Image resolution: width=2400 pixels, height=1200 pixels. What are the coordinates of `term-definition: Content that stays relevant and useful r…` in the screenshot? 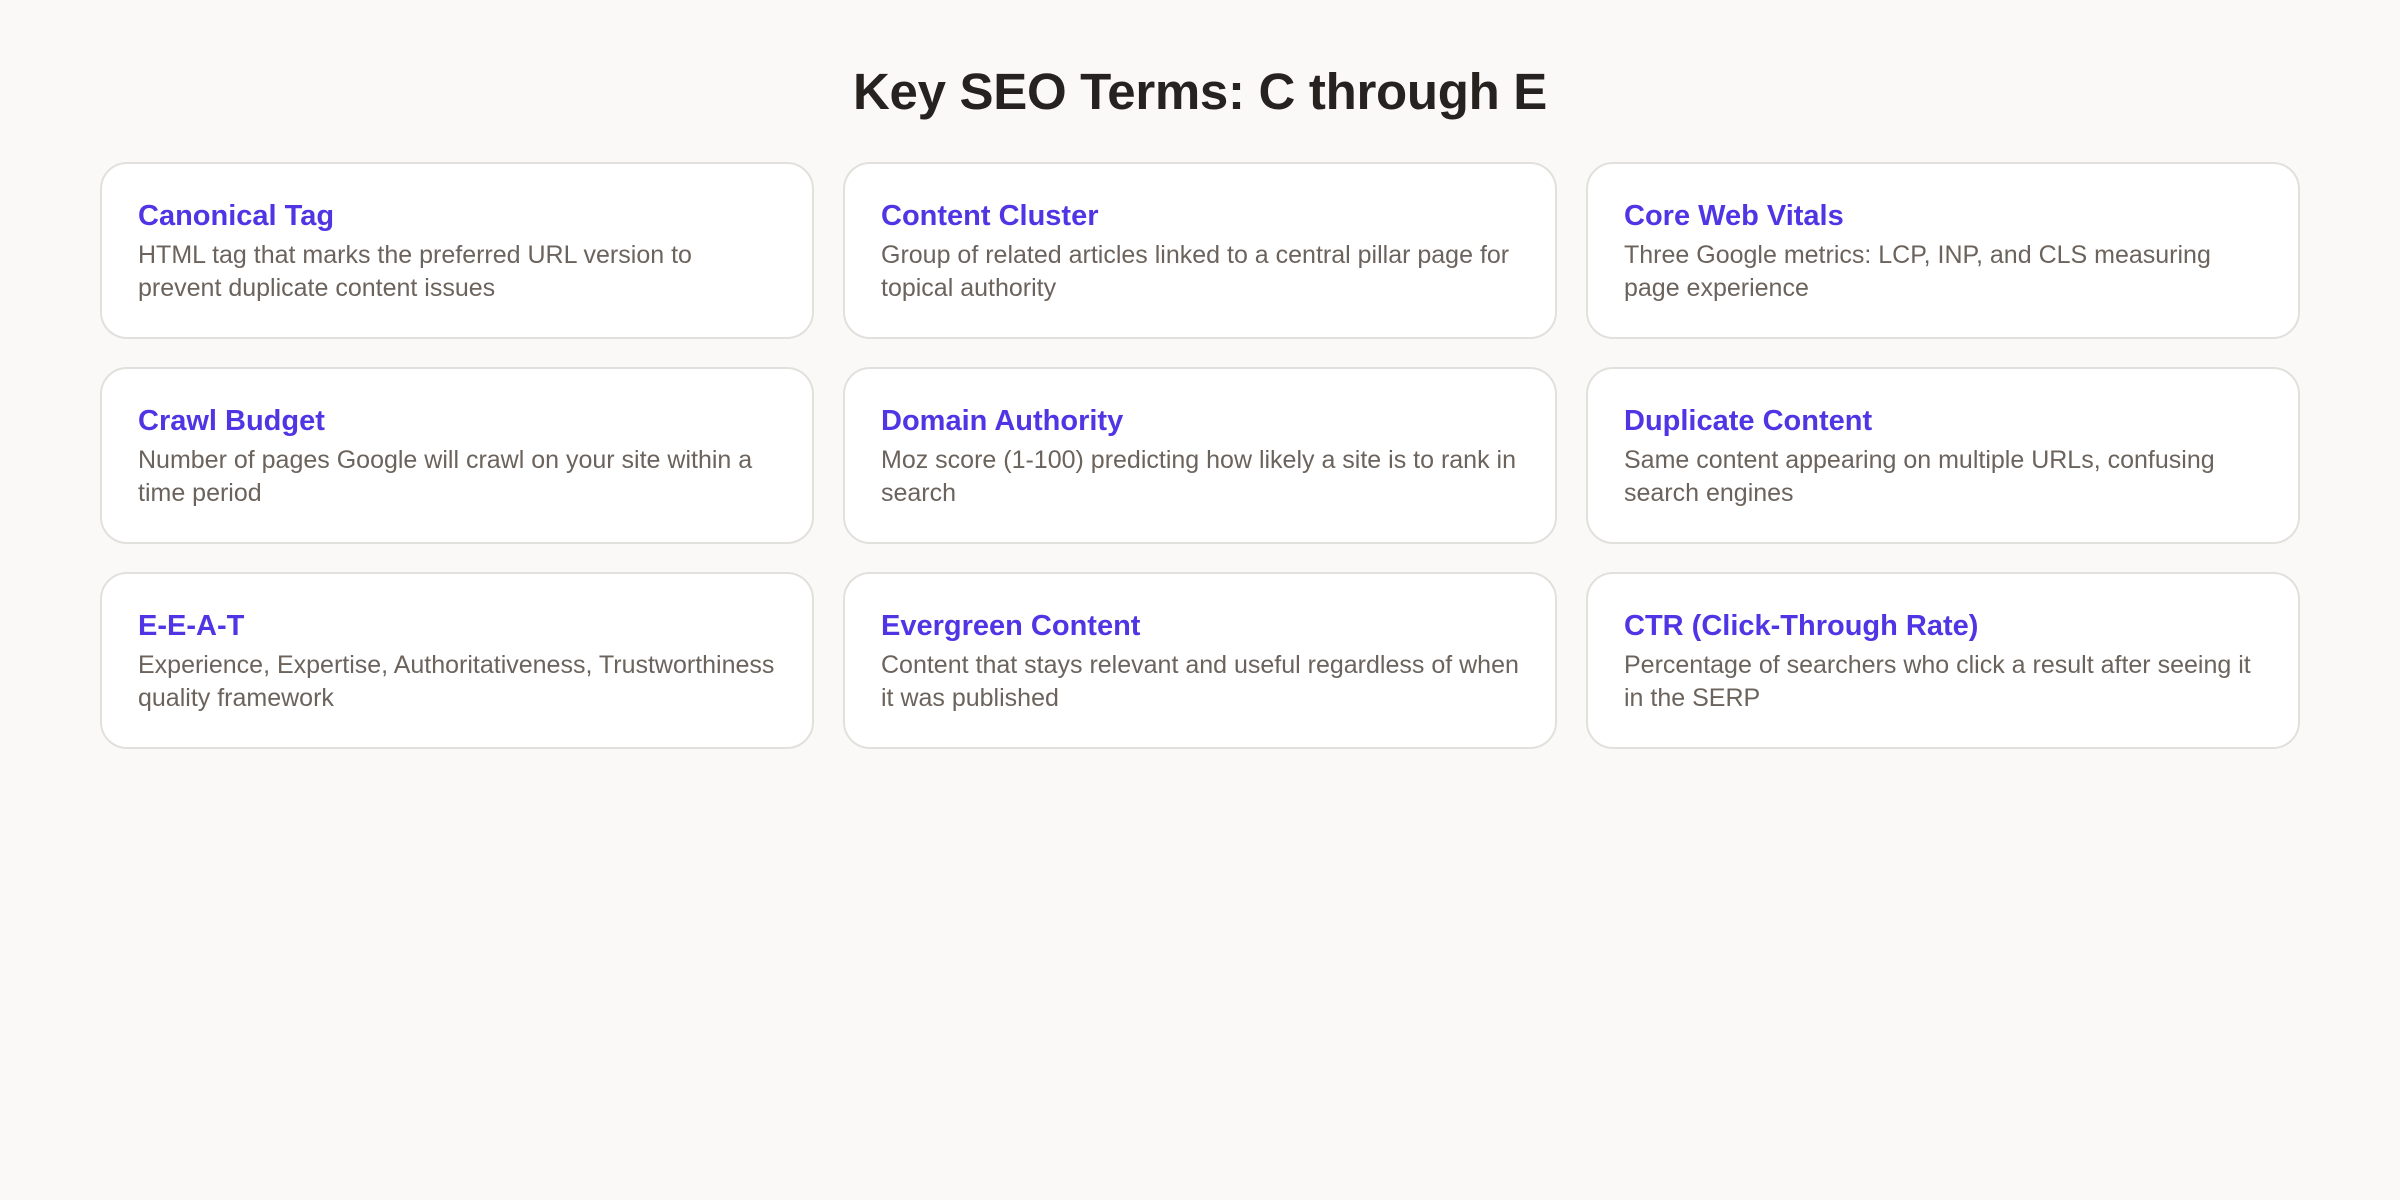 It's located at (1200, 681).